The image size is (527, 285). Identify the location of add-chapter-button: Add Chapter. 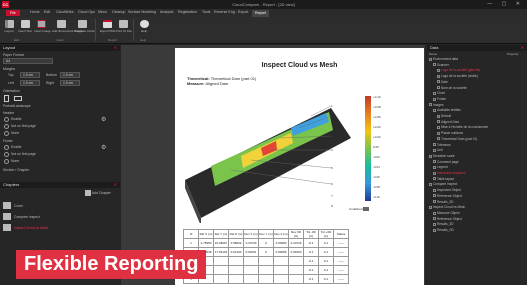
(100, 194).